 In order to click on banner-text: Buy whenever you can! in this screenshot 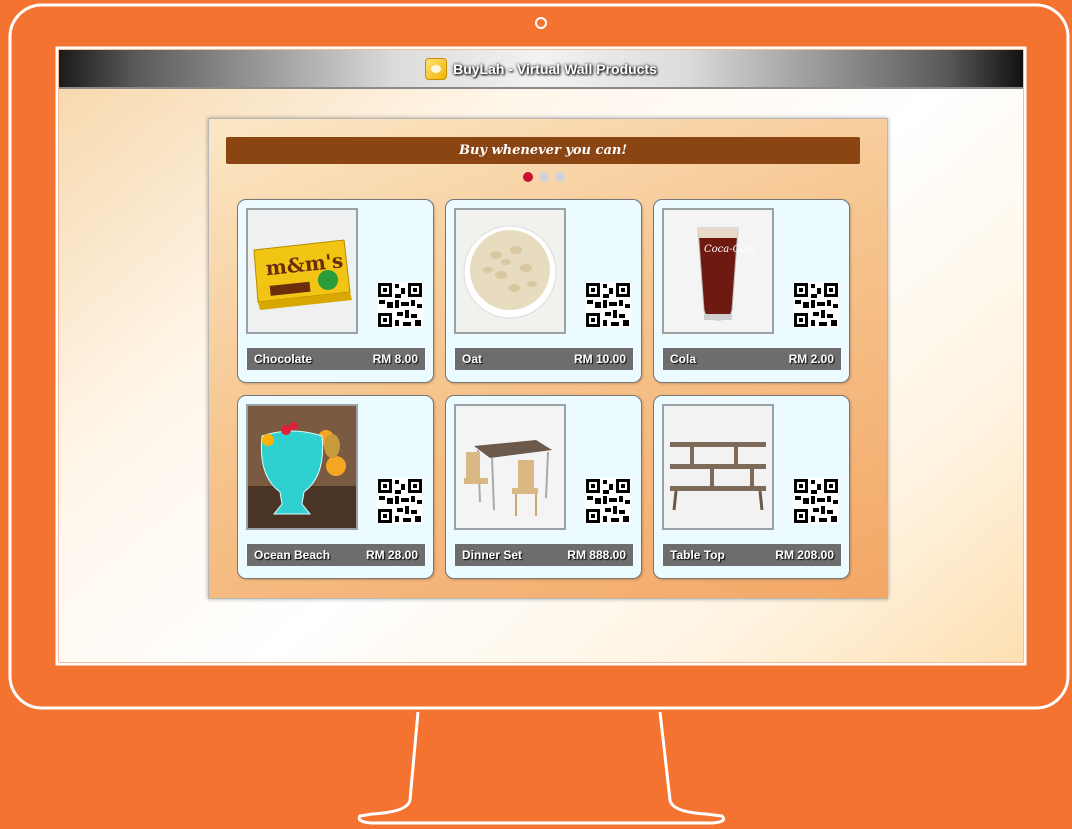, I will do `click(543, 150)`.